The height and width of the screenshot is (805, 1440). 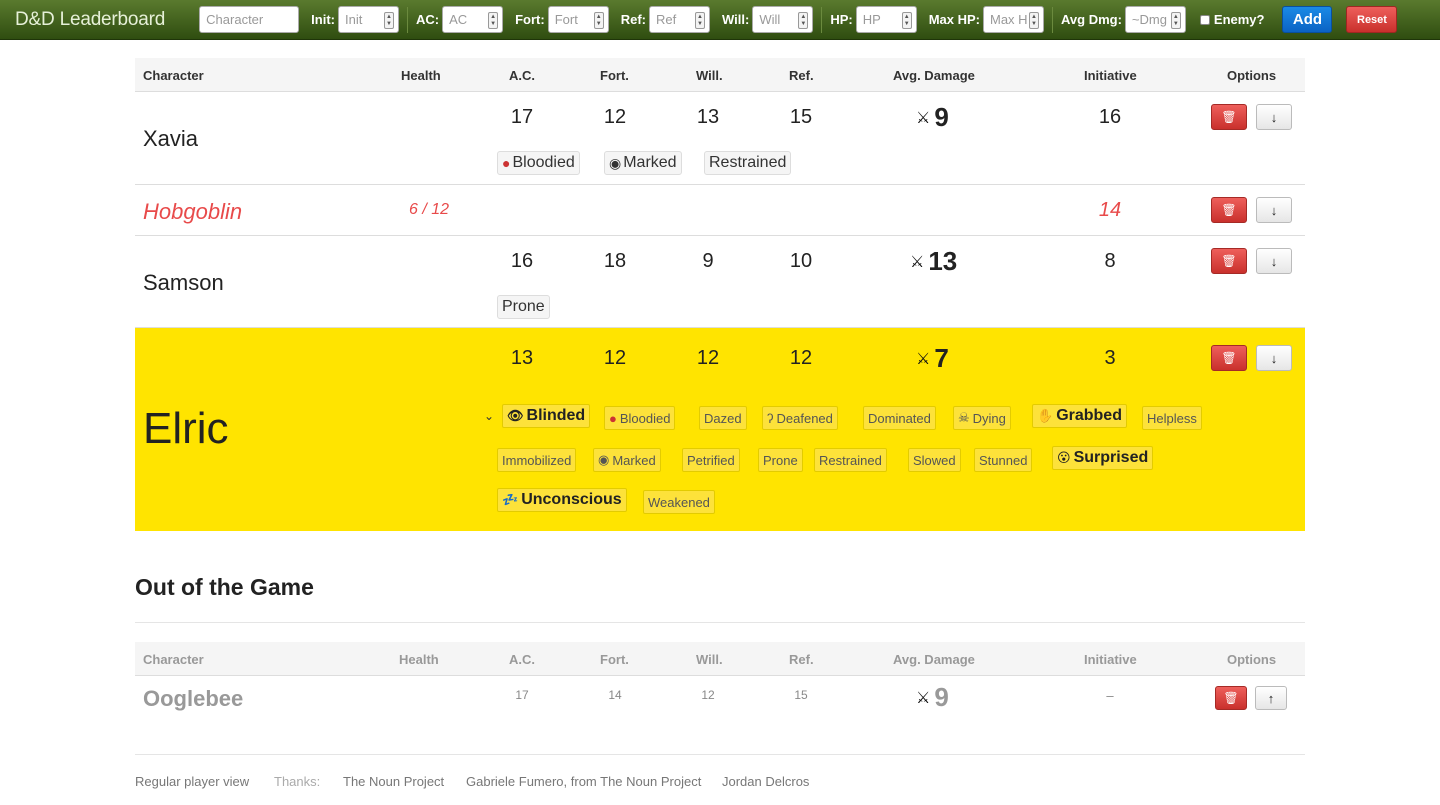 What do you see at coordinates (1172, 418) in the screenshot?
I see `condition-helpless: Helpless` at bounding box center [1172, 418].